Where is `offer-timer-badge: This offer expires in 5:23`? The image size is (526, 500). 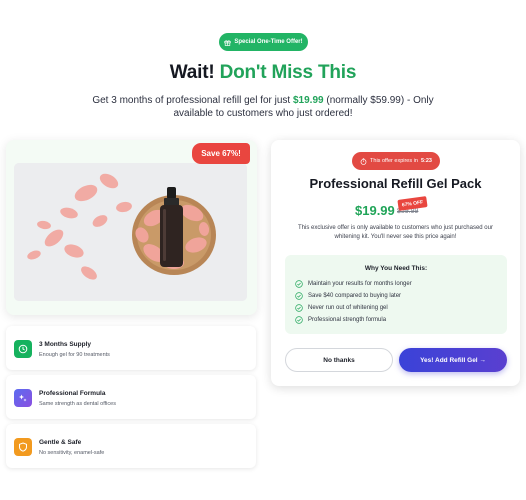 offer-timer-badge: This offer expires in 5:23 is located at coordinates (396, 161).